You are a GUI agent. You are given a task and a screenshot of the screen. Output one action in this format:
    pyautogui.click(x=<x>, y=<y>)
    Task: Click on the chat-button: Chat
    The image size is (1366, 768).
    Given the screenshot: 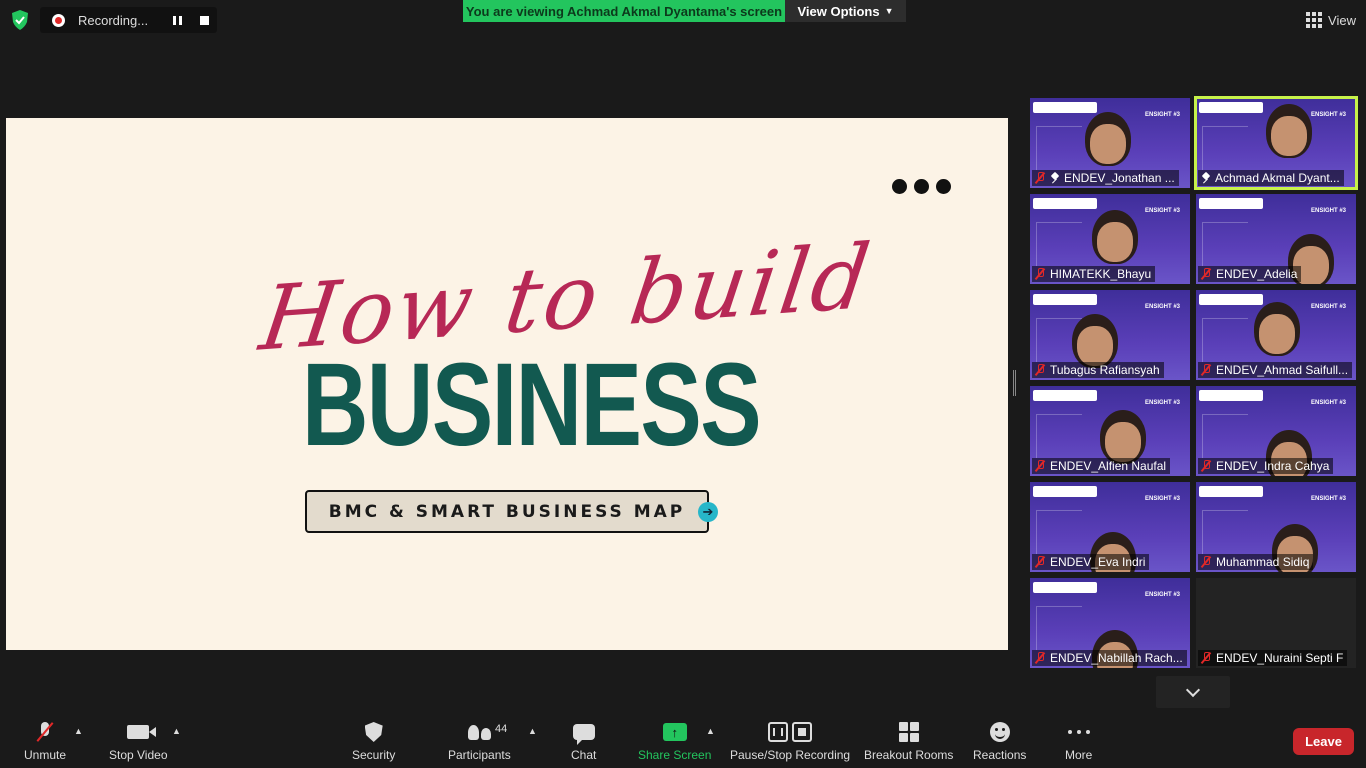 What is the action you would take?
    pyautogui.click(x=583, y=741)
    